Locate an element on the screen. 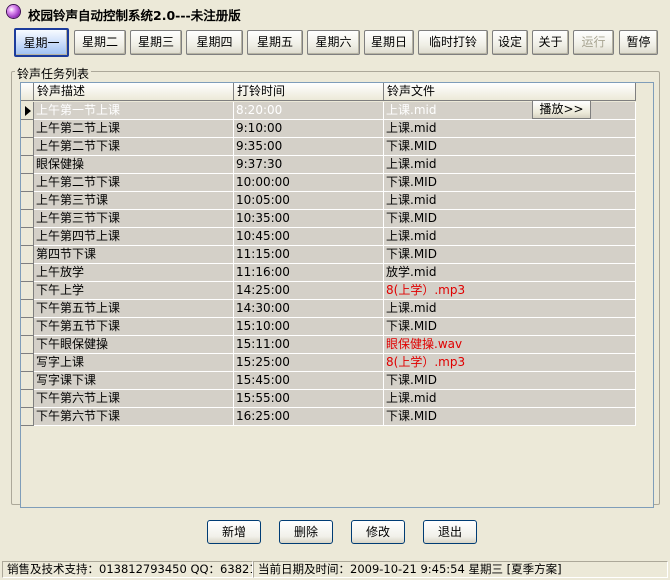 The image size is (670, 580). edit-button: 修改 is located at coordinates (378, 532).